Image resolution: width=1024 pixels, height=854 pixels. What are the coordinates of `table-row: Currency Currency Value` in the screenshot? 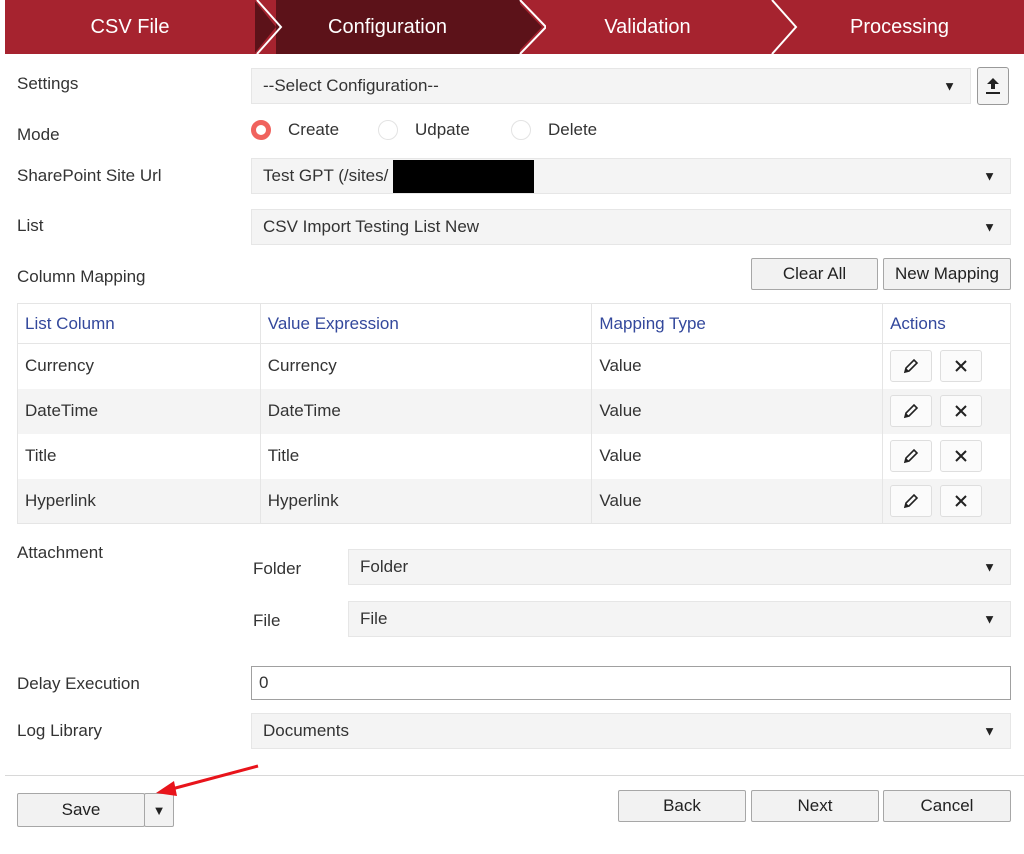 It's located at (514, 366).